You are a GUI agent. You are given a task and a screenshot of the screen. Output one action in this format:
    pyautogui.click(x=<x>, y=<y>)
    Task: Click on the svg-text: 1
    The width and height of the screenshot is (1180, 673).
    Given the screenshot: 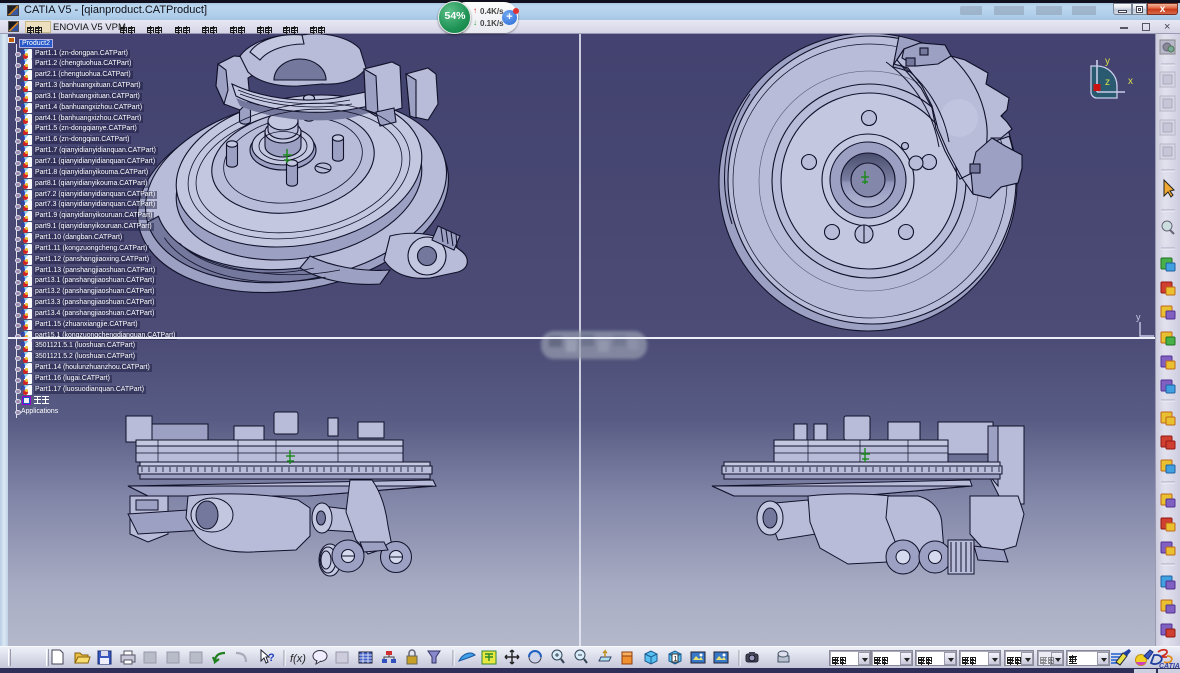 What is the action you would take?
    pyautogui.click(x=676, y=659)
    